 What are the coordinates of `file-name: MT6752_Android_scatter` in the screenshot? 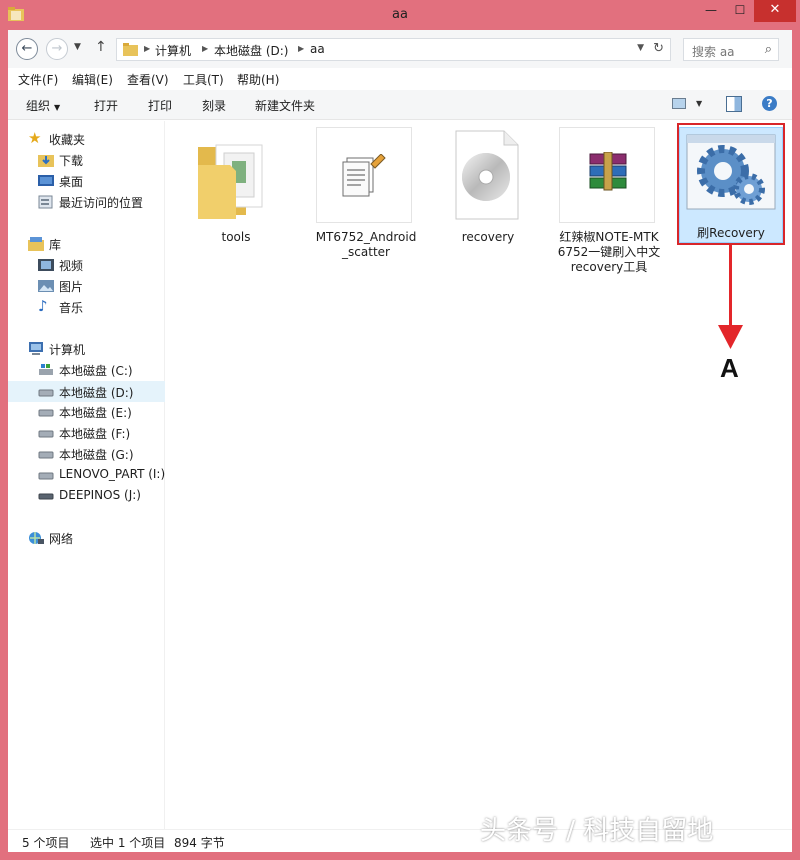 It's located at (366, 244).